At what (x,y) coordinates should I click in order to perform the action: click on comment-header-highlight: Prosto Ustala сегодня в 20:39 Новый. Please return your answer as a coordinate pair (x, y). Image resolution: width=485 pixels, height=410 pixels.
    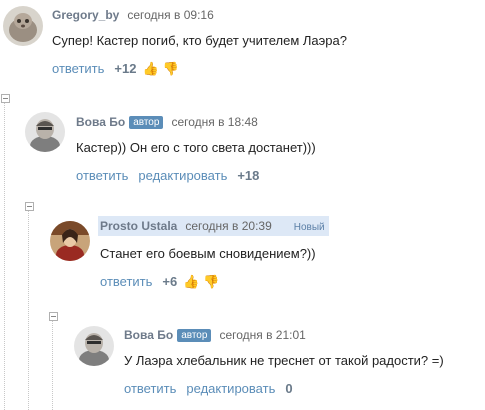
    Looking at the image, I should click on (213, 226).